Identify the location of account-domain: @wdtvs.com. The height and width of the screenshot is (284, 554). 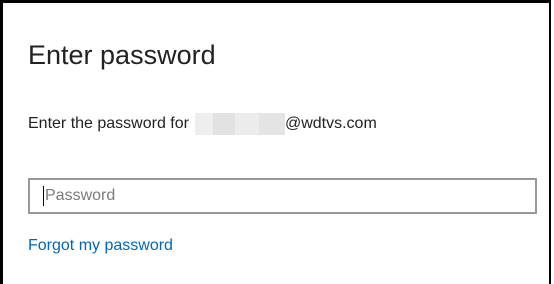
(330, 123).